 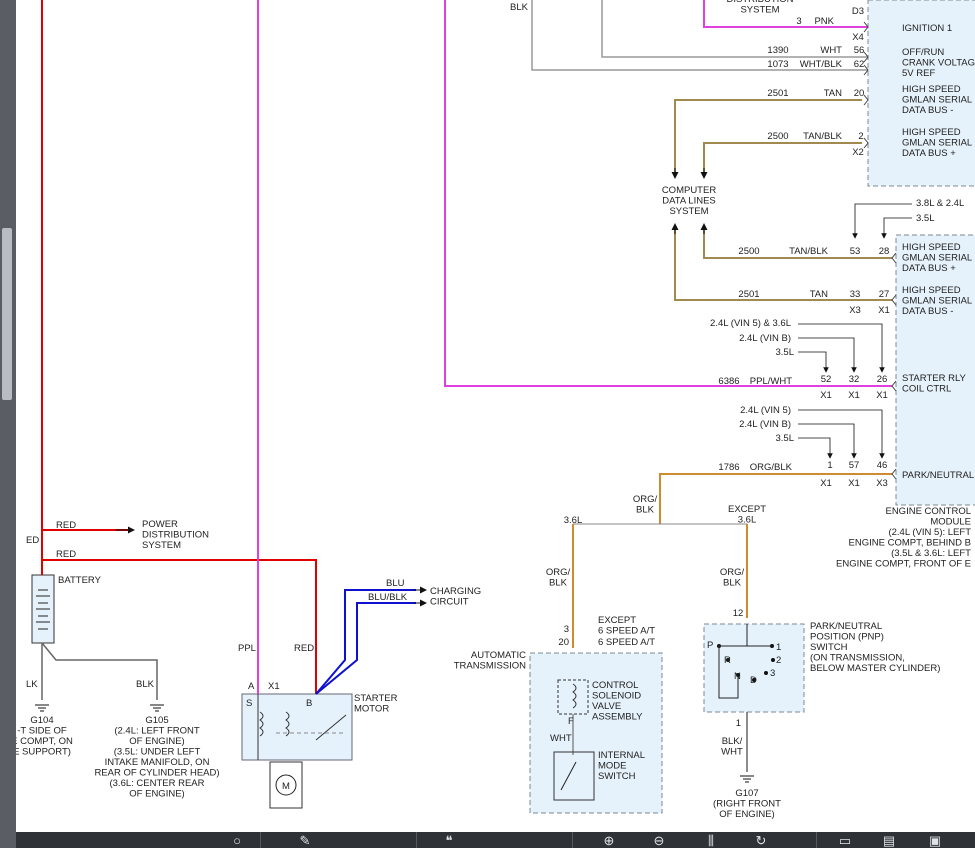 I want to click on label-six-speed: 6 SPEED A/T, so click(x=626, y=642).